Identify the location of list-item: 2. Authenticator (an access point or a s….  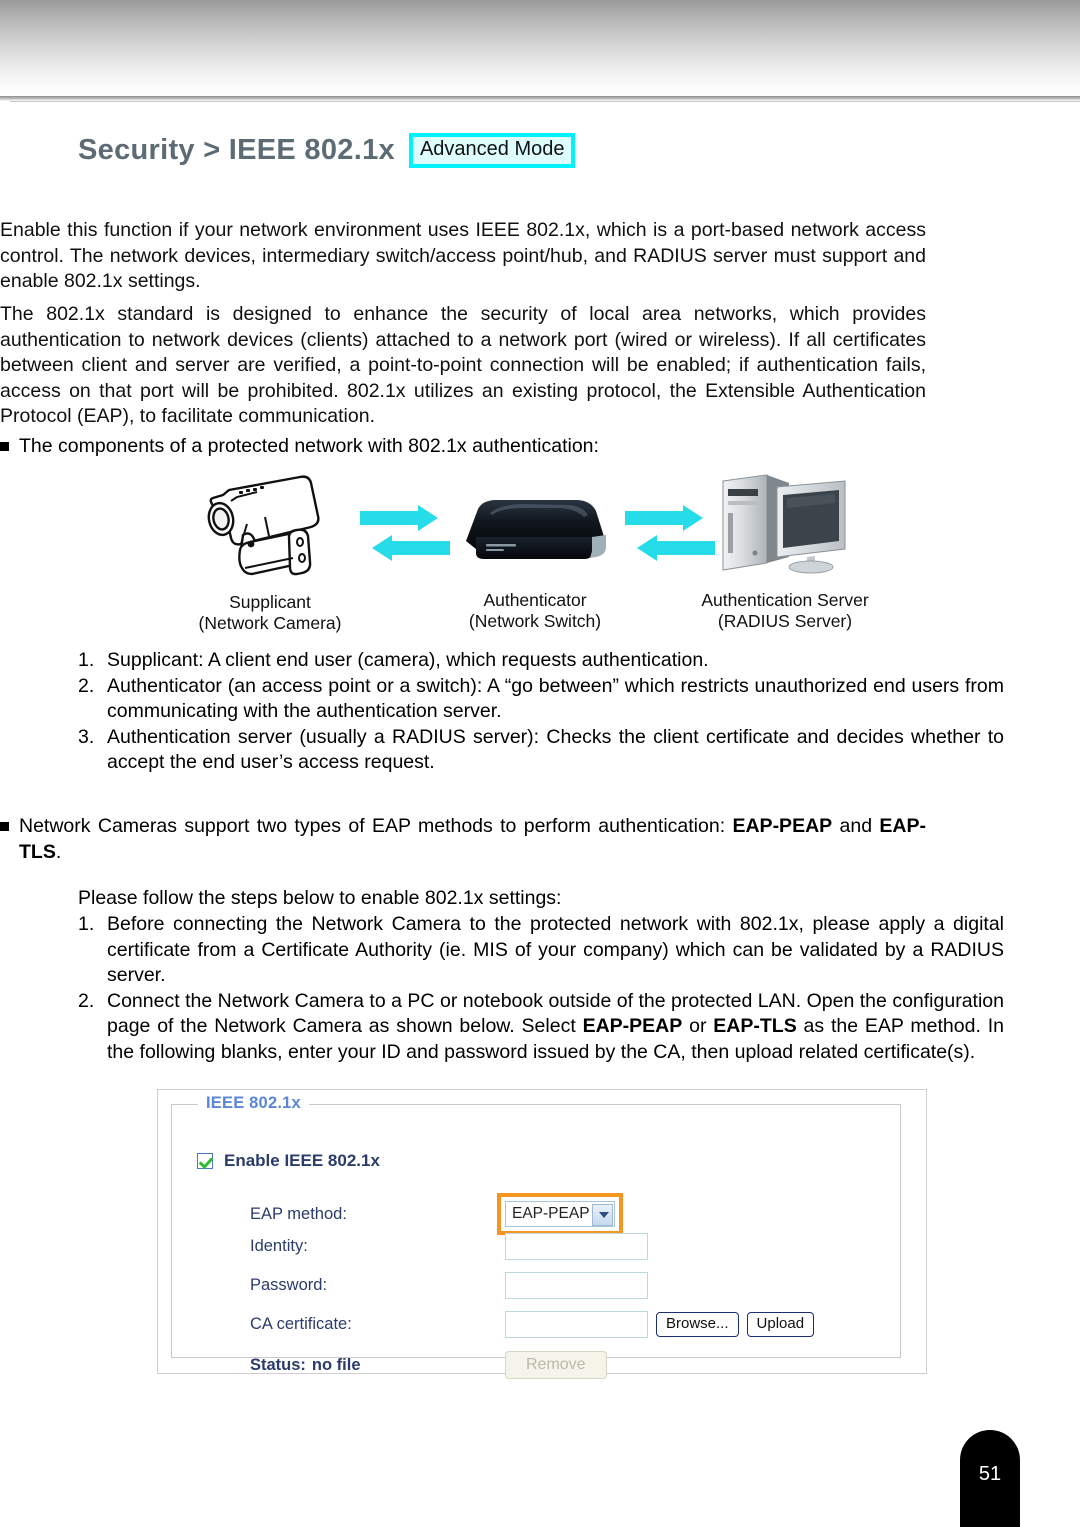
(541, 699).